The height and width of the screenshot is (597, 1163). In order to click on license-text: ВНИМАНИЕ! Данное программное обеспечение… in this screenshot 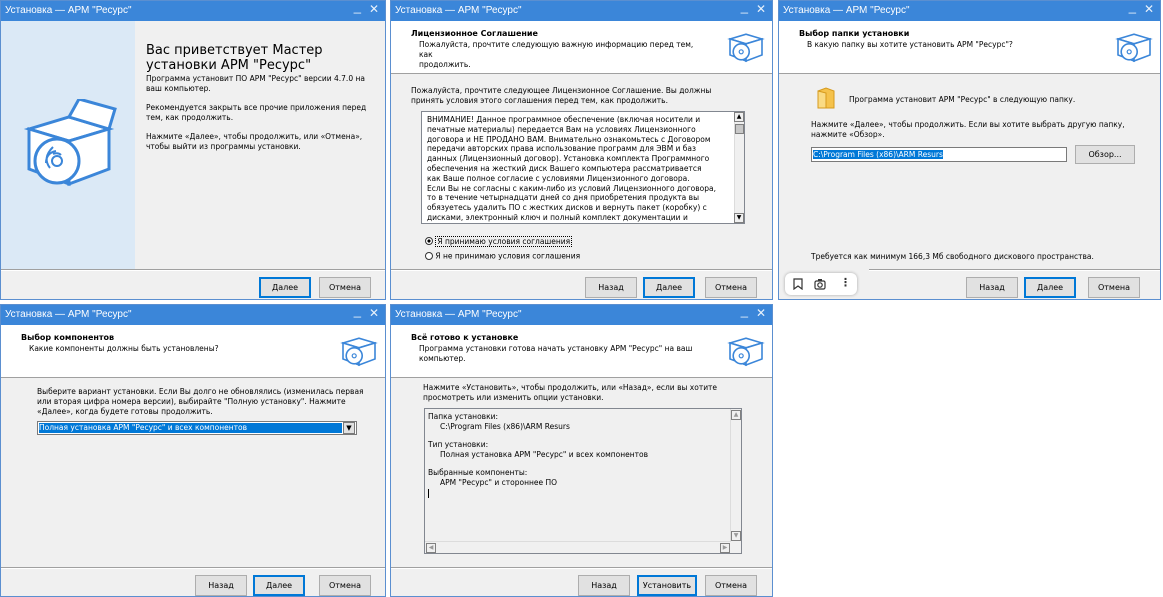, I will do `click(577, 169)`.